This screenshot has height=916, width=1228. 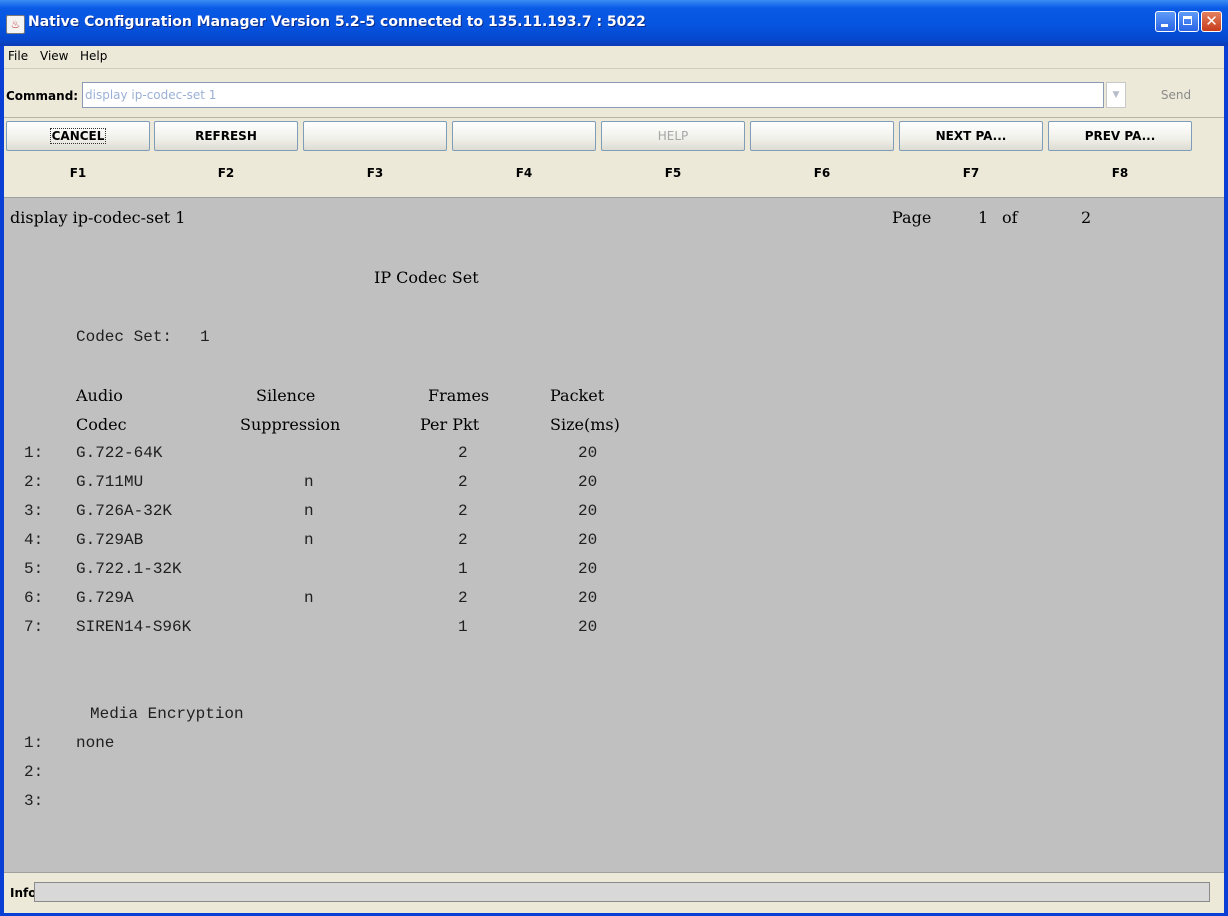 What do you see at coordinates (34, 801) in the screenshot?
I see `encryption-row-number: 3:` at bounding box center [34, 801].